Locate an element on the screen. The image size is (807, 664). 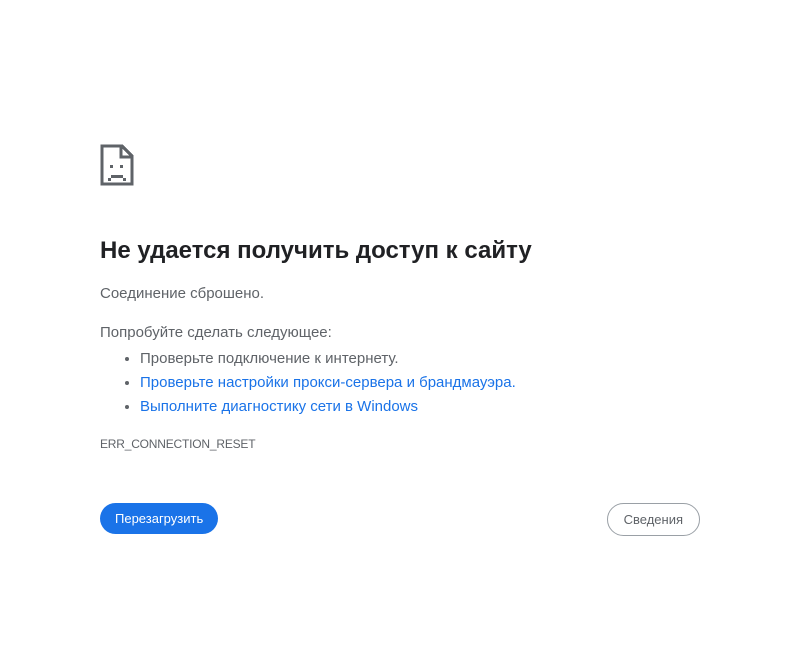
suggestion-check-connection: Проверьте подключение к интернету. is located at coordinates (420, 359).